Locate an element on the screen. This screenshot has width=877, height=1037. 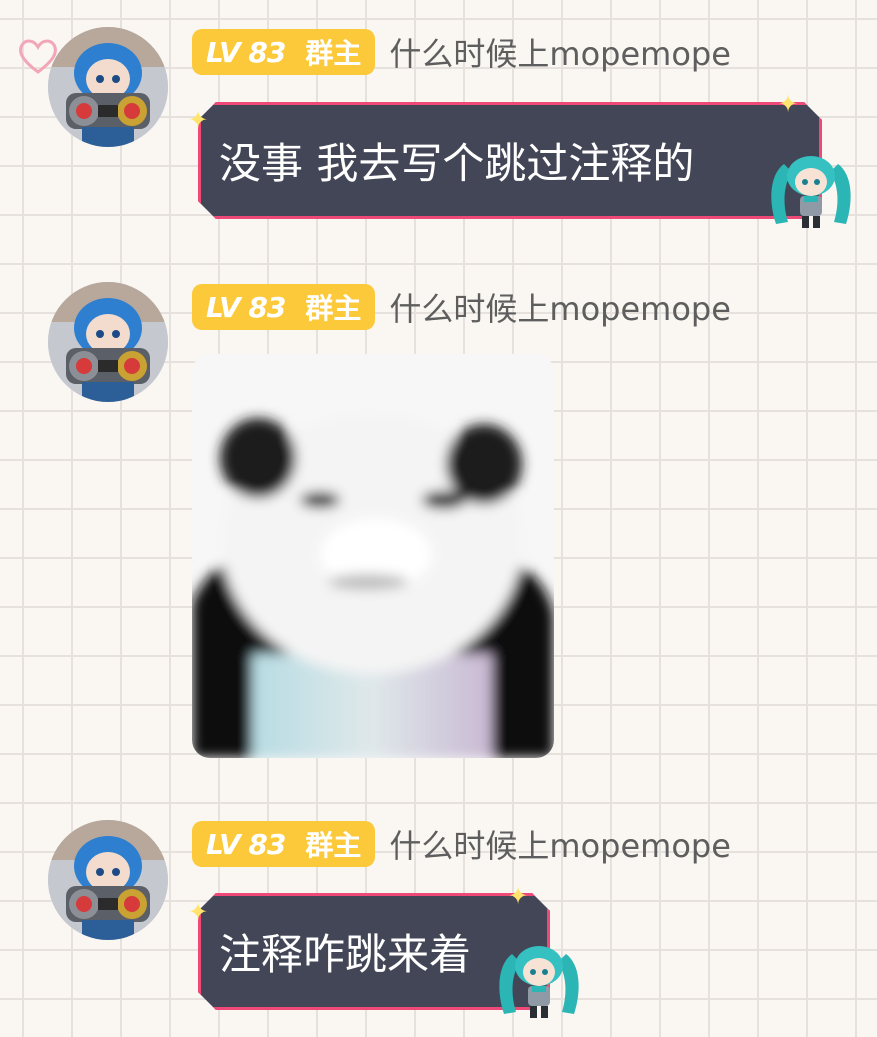
message-text: 没事 我去写个跳过注释的 is located at coordinates (457, 163).